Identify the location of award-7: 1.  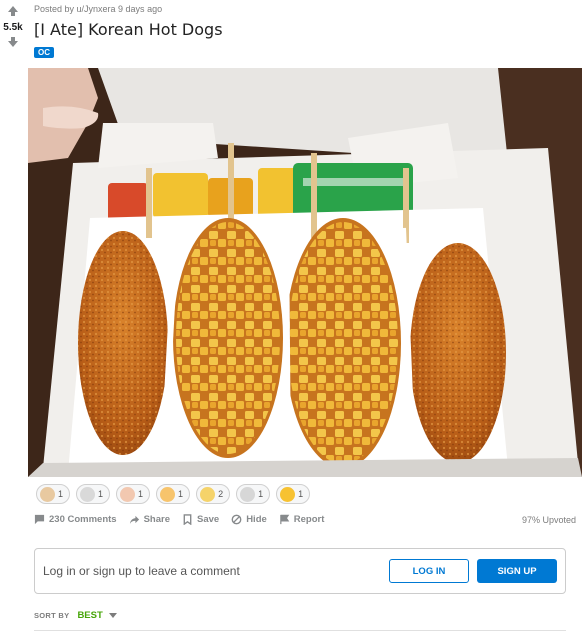
(293, 494).